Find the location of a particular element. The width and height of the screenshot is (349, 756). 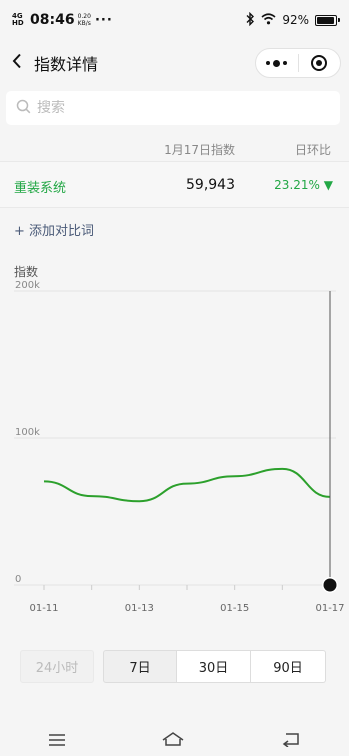

net-speed: 0.20 KB/s is located at coordinates (84, 20).